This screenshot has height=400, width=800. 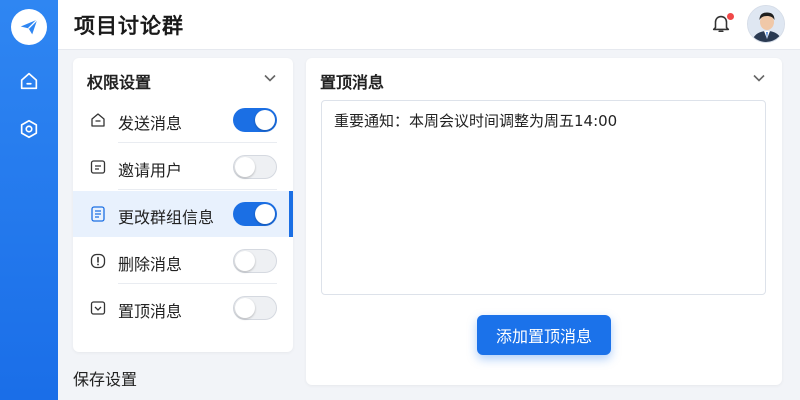 I want to click on pin-icon, so click(x=98, y=308).